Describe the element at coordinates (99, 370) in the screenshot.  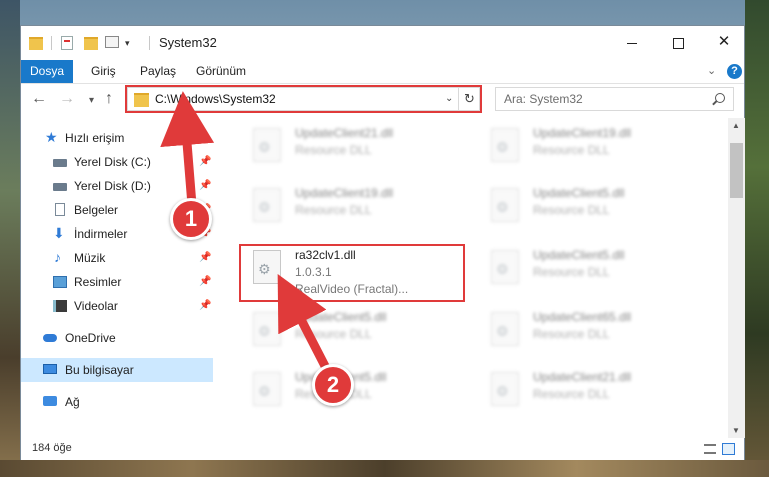
I see `sidebar-item-label: Bu bilgisayar` at that location.